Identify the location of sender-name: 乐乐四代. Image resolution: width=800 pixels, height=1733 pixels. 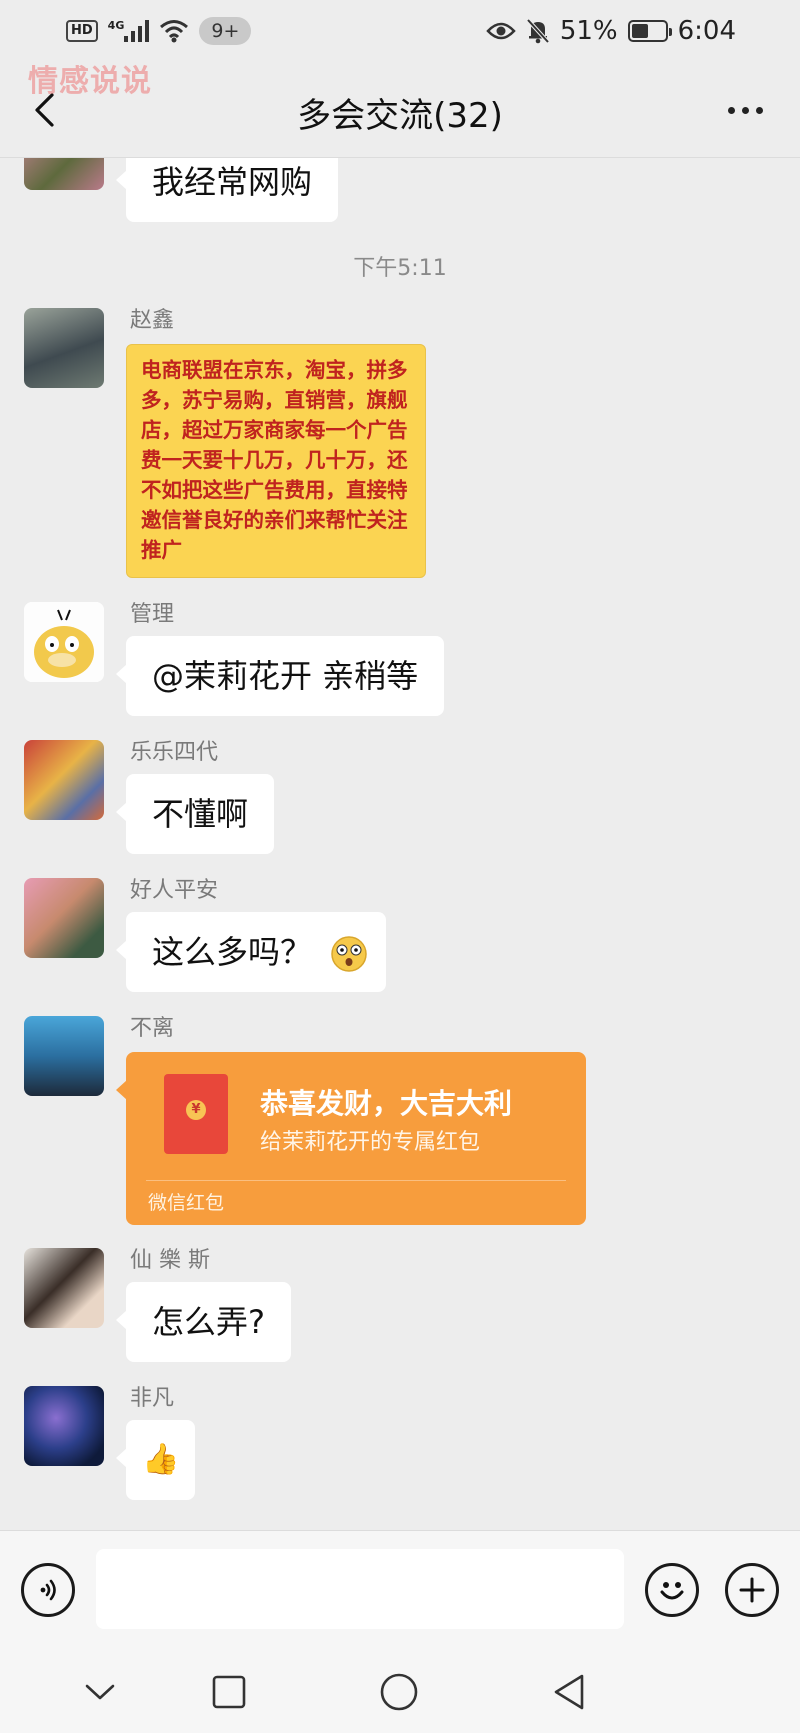
(174, 752).